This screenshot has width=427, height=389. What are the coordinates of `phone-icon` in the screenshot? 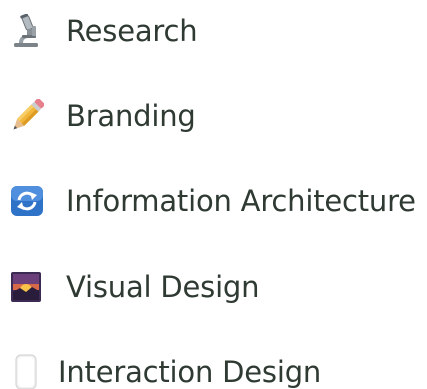 It's located at (26, 371).